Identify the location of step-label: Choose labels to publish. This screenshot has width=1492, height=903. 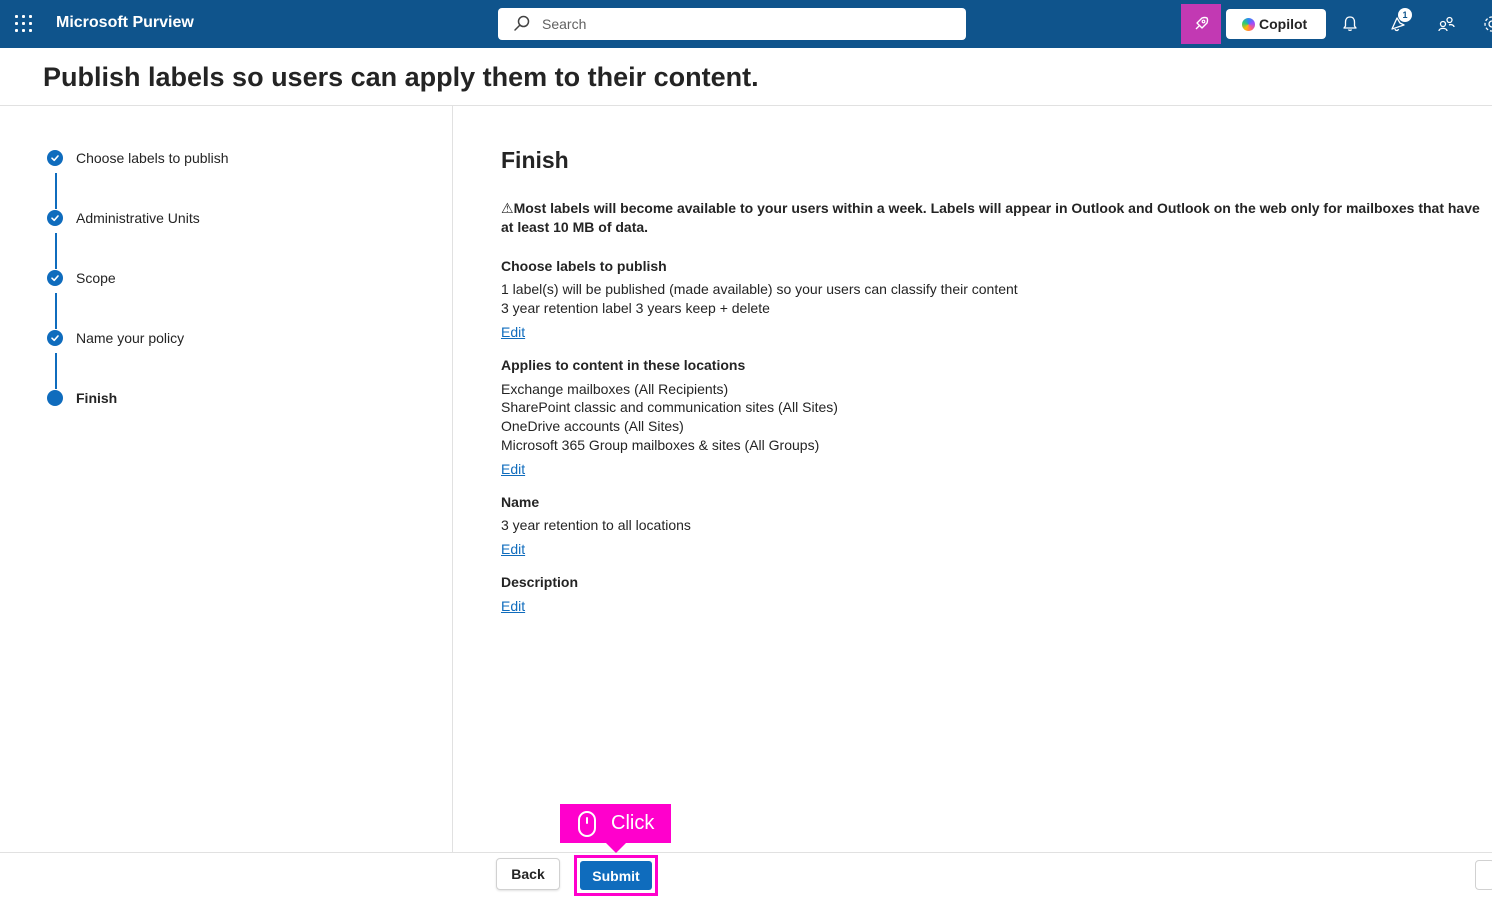
(152, 158).